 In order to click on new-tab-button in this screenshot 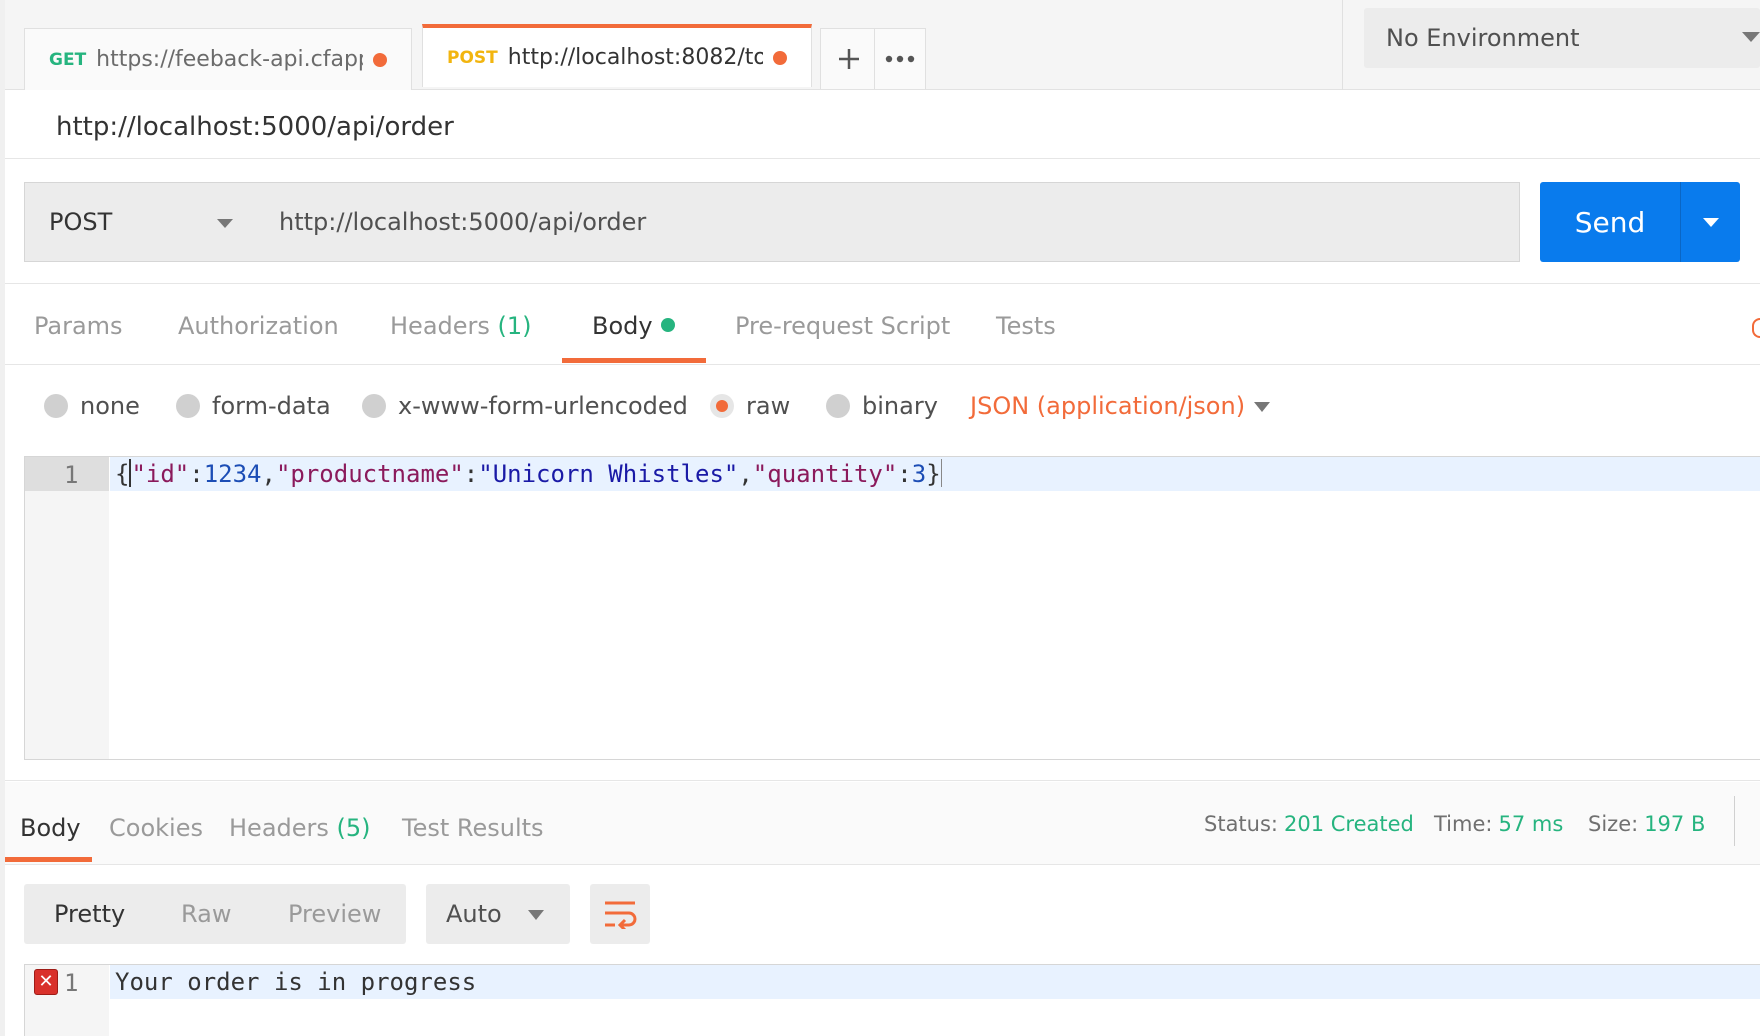, I will do `click(849, 58)`.